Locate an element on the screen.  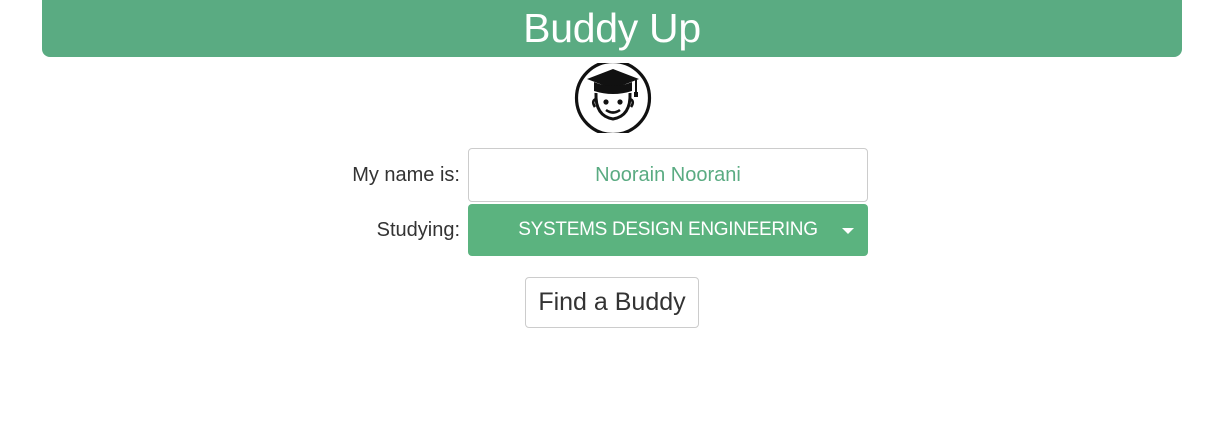
graduate-face-icon is located at coordinates (613, 98).